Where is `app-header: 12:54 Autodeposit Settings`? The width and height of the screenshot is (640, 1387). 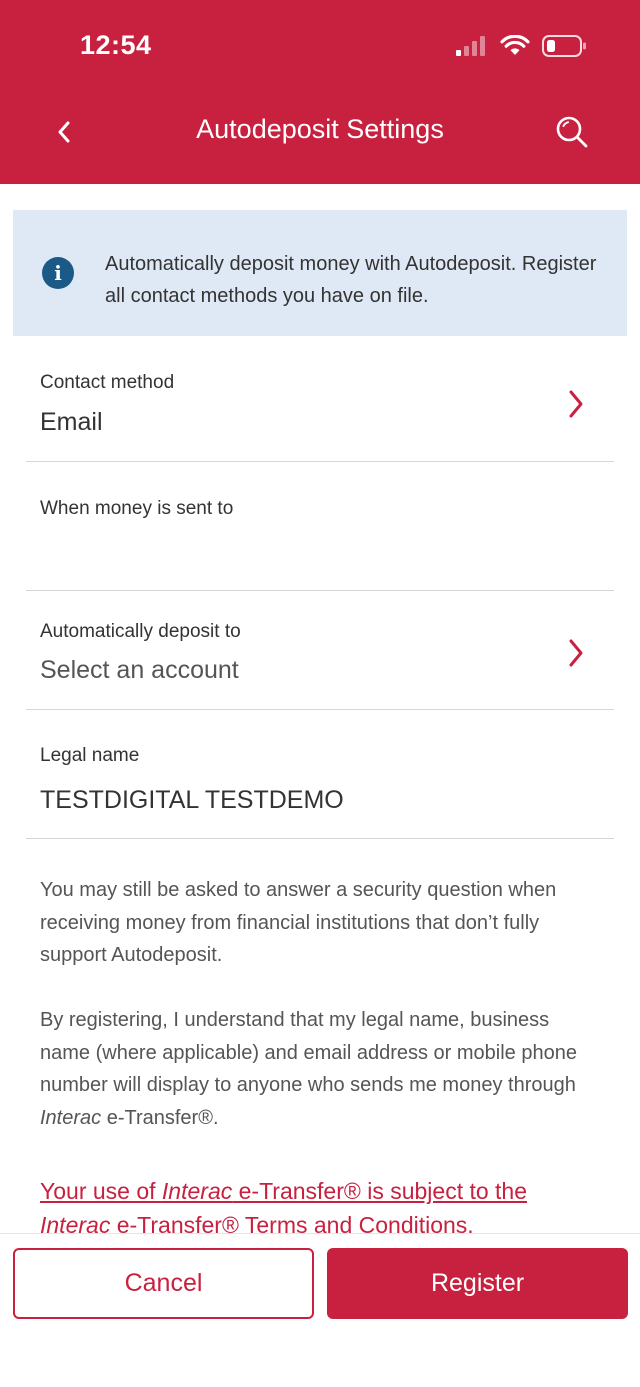 app-header: 12:54 Autodeposit Settings is located at coordinates (320, 92).